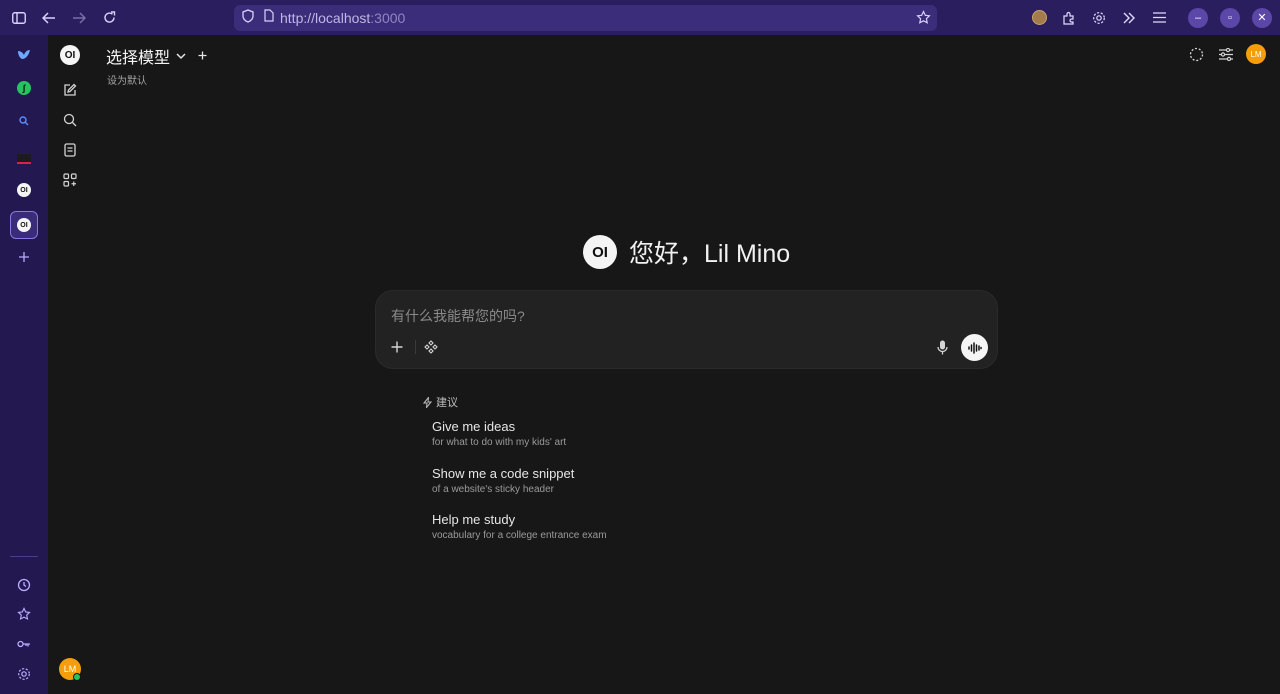  What do you see at coordinates (49, 17) in the screenshot?
I see `back-icon` at bounding box center [49, 17].